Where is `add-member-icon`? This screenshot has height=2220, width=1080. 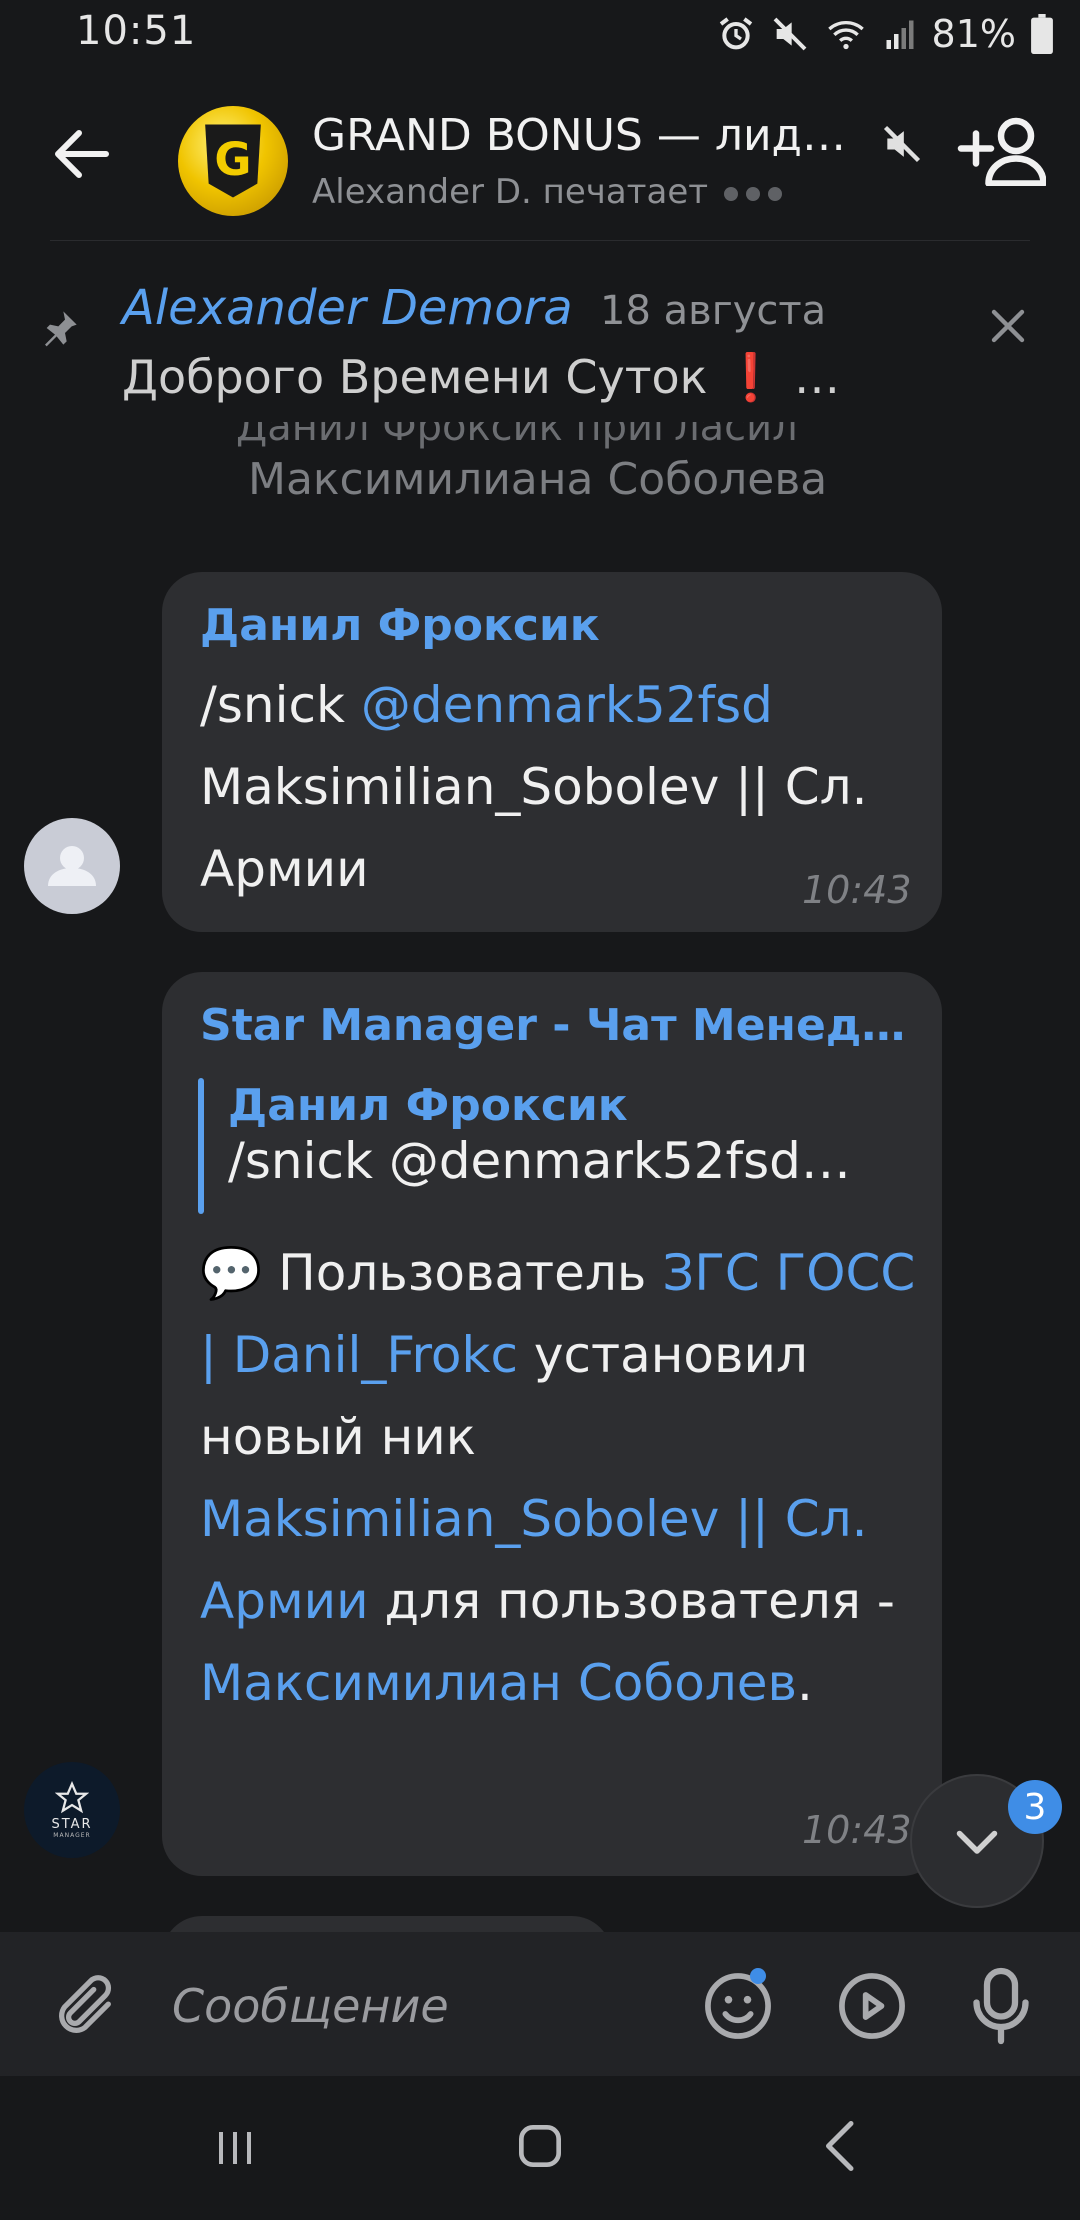
add-member-icon is located at coordinates (1001, 151).